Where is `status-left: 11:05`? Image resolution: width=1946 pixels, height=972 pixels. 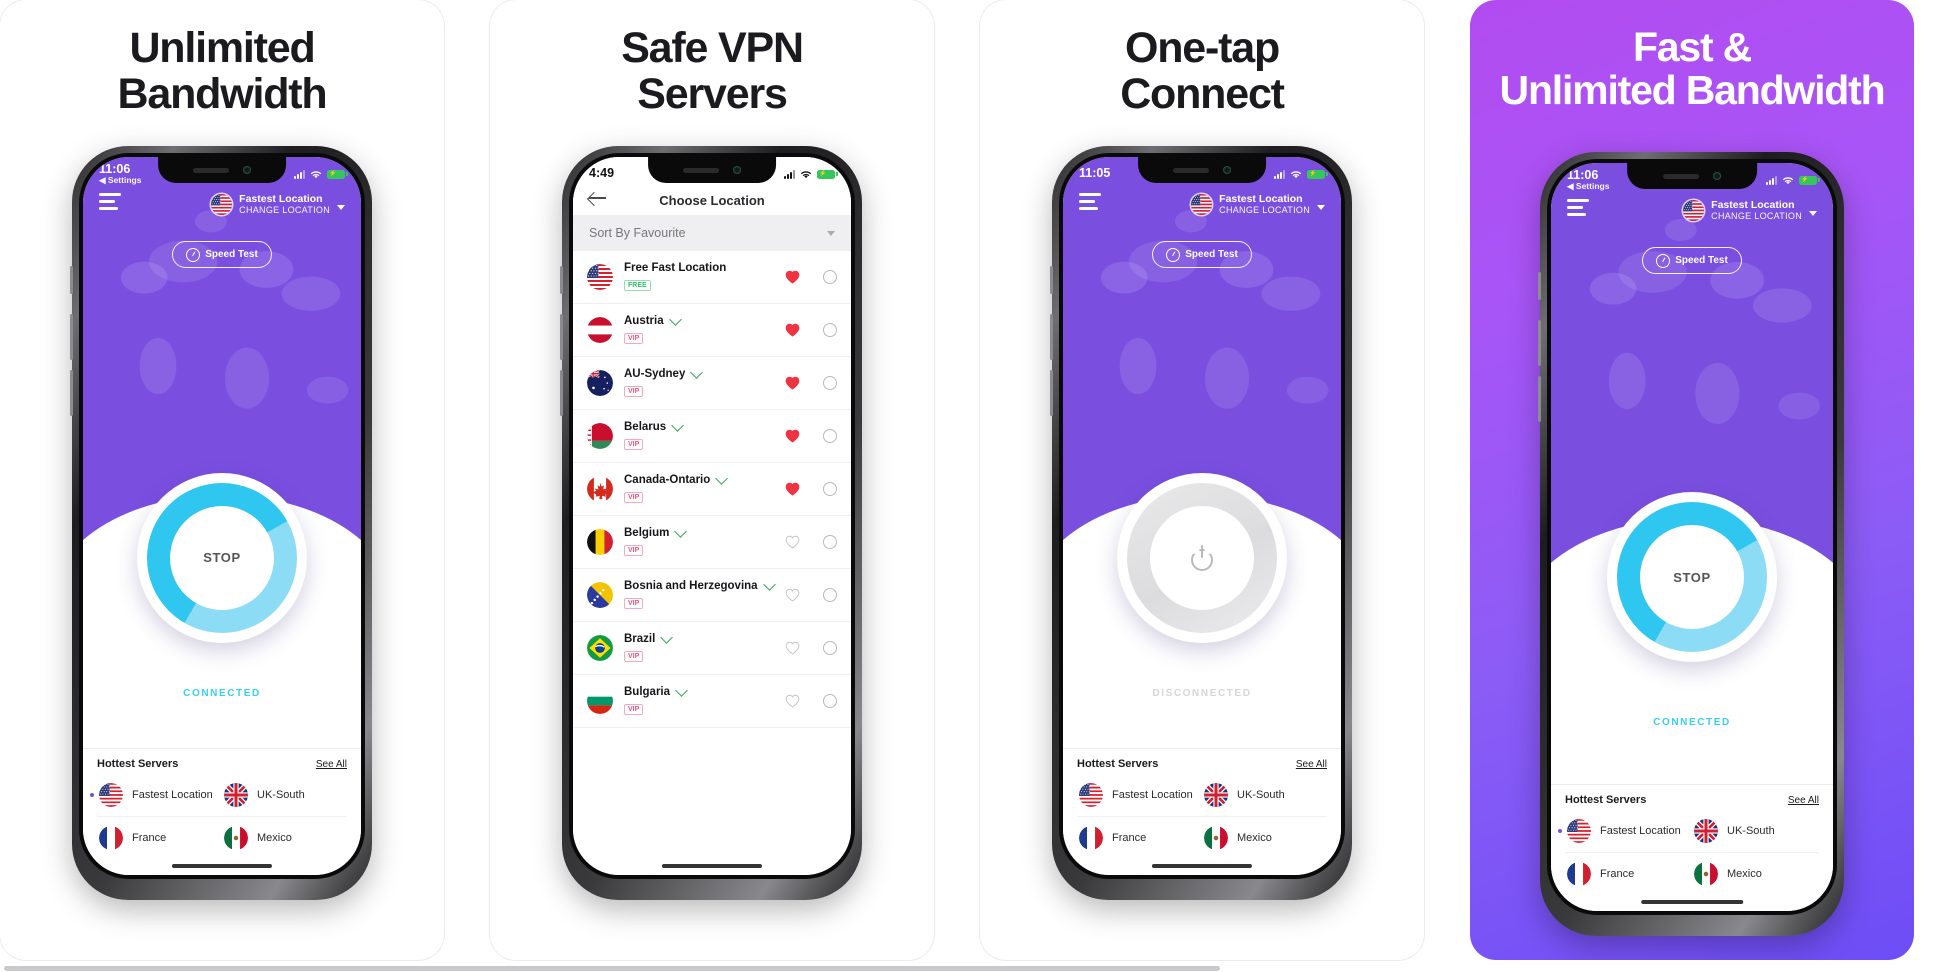 status-left: 11:05 is located at coordinates (1094, 173).